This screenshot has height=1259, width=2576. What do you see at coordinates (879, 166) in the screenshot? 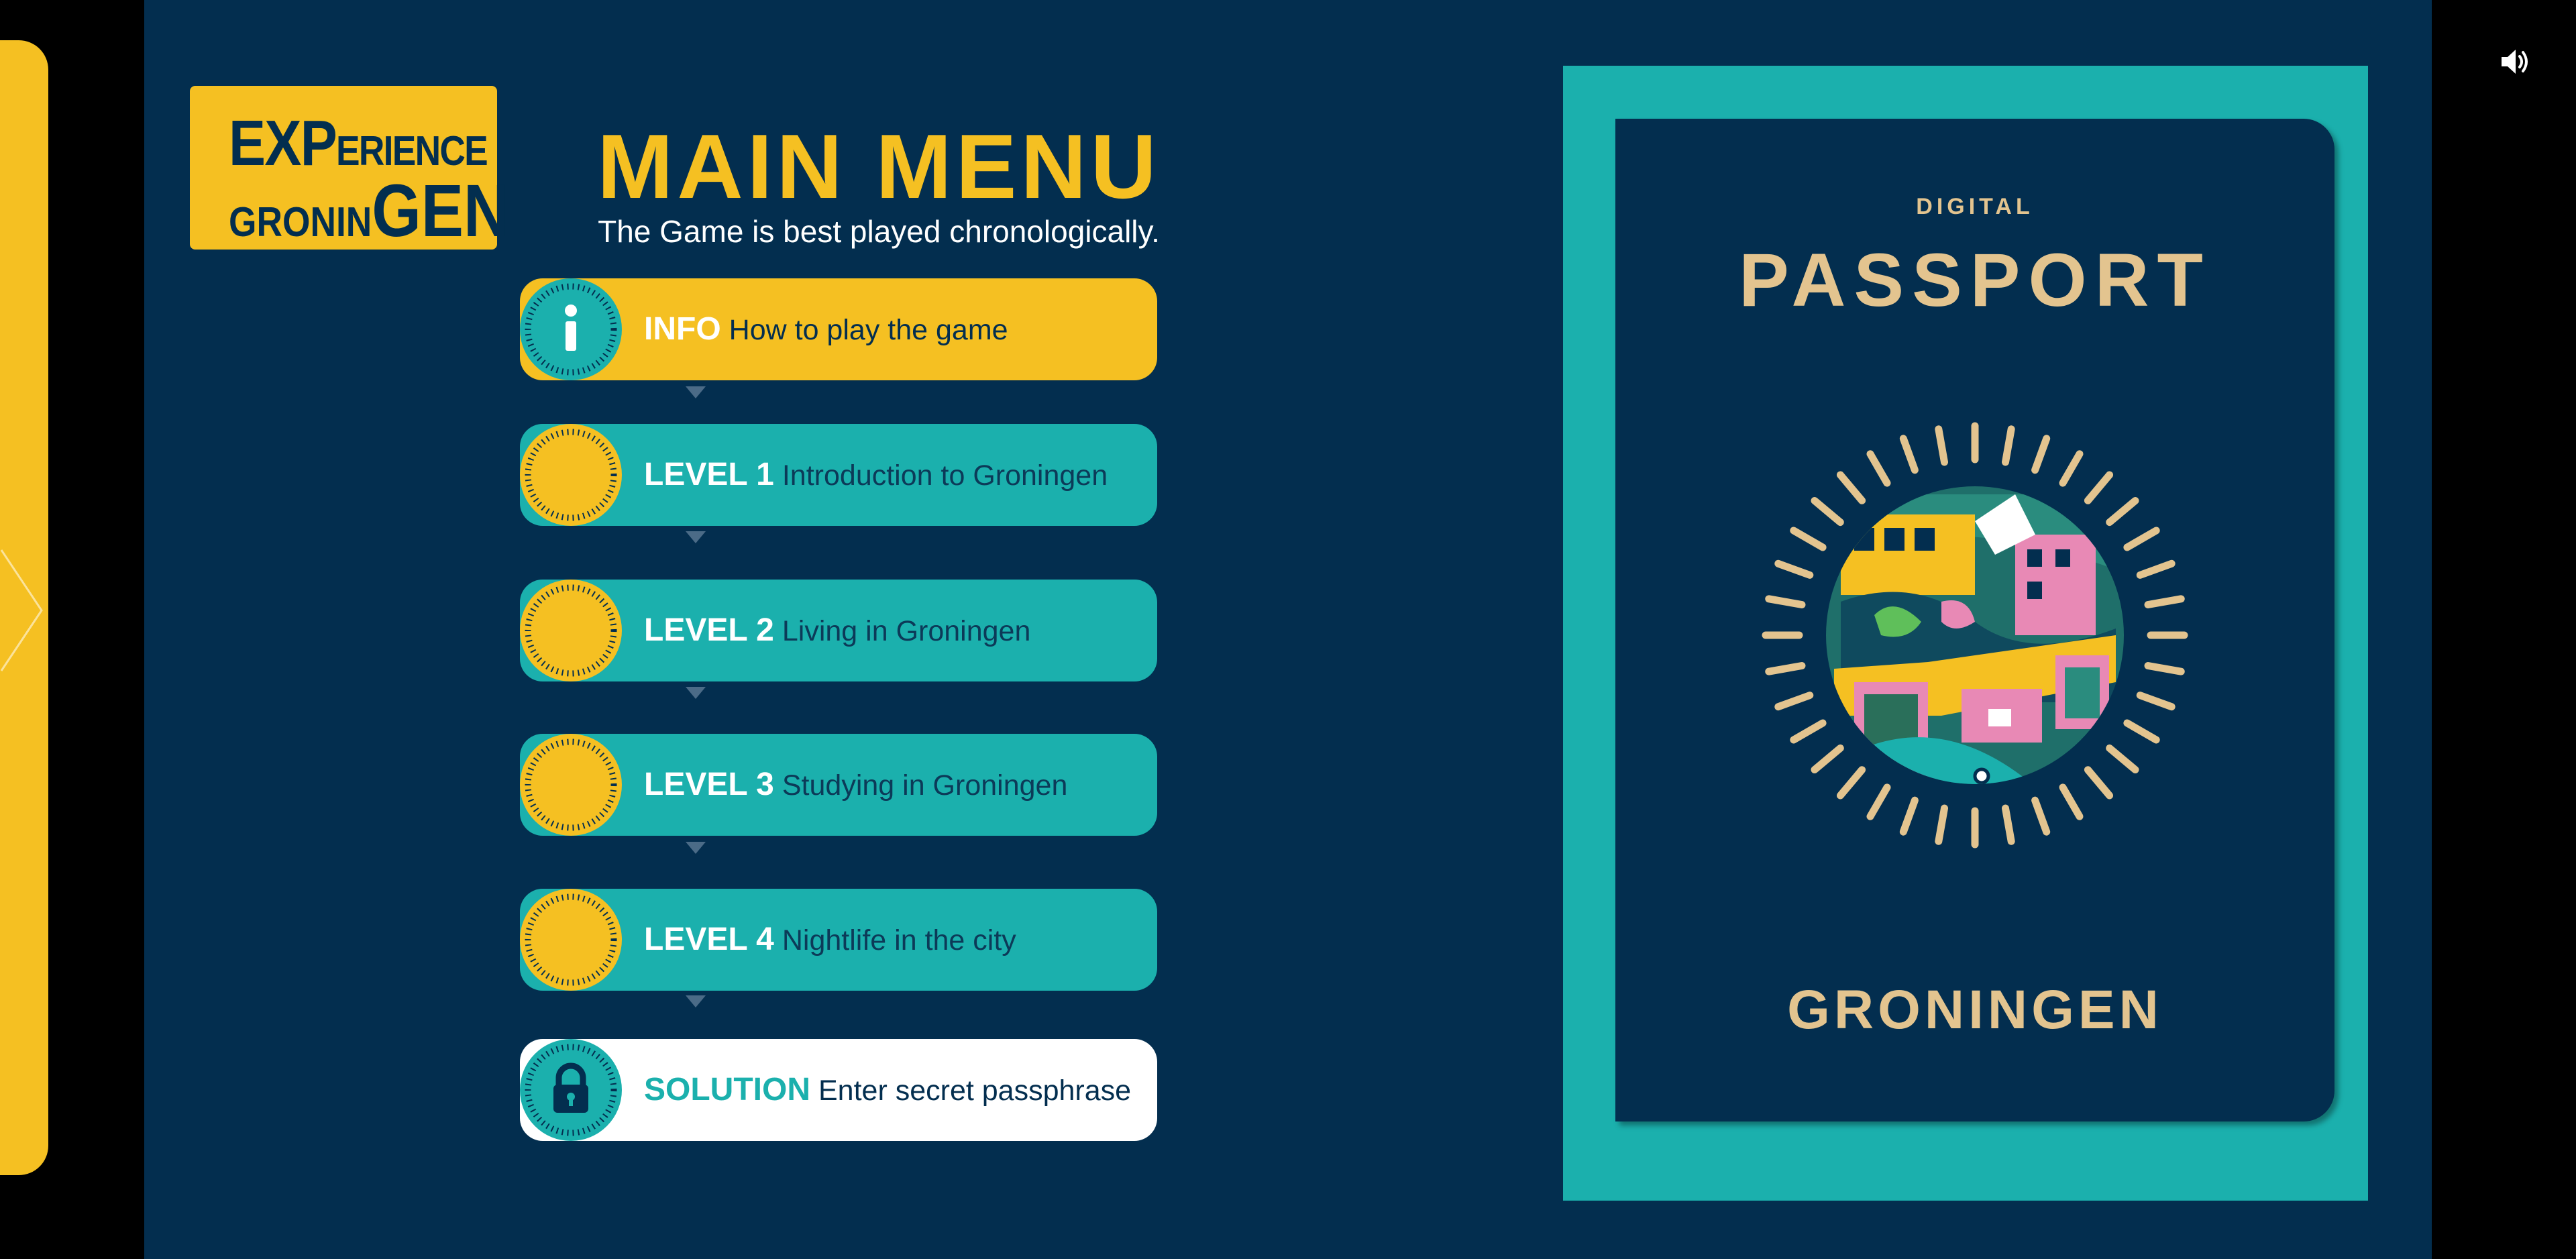
I see `page-title: MAIN MENU` at bounding box center [879, 166].